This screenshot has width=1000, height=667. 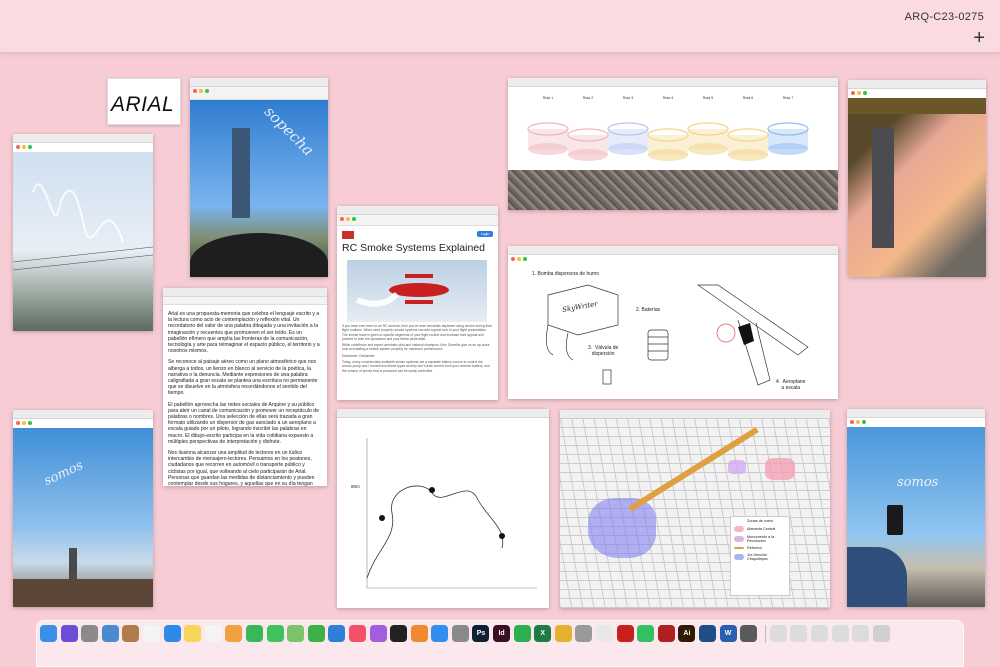 What do you see at coordinates (357, 633) in the screenshot?
I see `dock-music-icon` at bounding box center [357, 633].